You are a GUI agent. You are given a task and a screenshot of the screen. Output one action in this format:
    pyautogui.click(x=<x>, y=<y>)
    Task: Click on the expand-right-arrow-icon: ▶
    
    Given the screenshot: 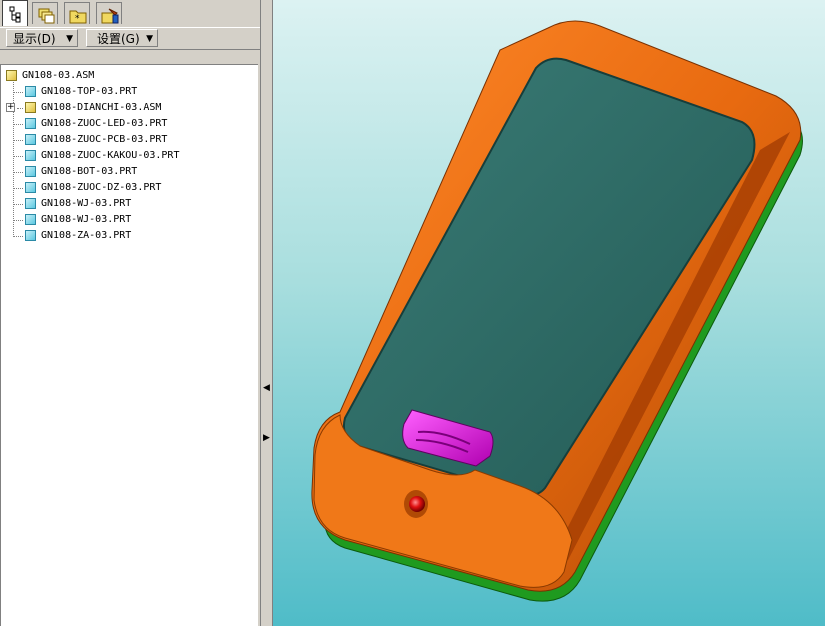 What is the action you would take?
    pyautogui.click(x=266, y=438)
    